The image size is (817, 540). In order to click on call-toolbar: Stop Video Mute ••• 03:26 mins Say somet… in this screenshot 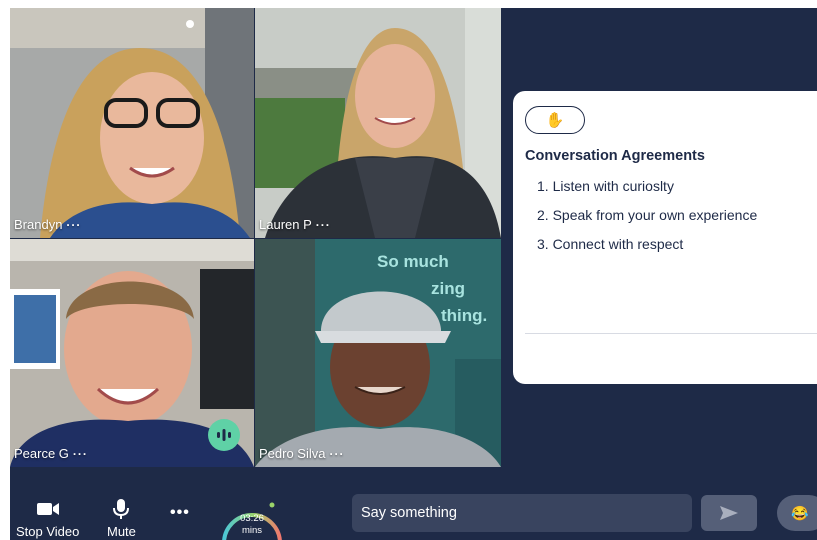, I will do `click(413, 507)`.